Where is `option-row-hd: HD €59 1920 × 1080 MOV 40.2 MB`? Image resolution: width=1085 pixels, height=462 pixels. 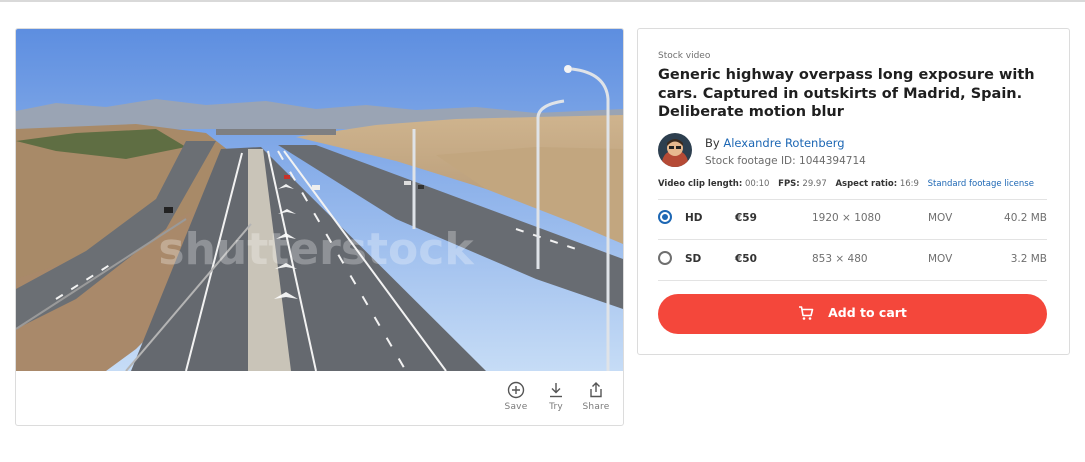
option-row-hd: HD €59 1920 × 1080 MOV 40.2 MB is located at coordinates (852, 219).